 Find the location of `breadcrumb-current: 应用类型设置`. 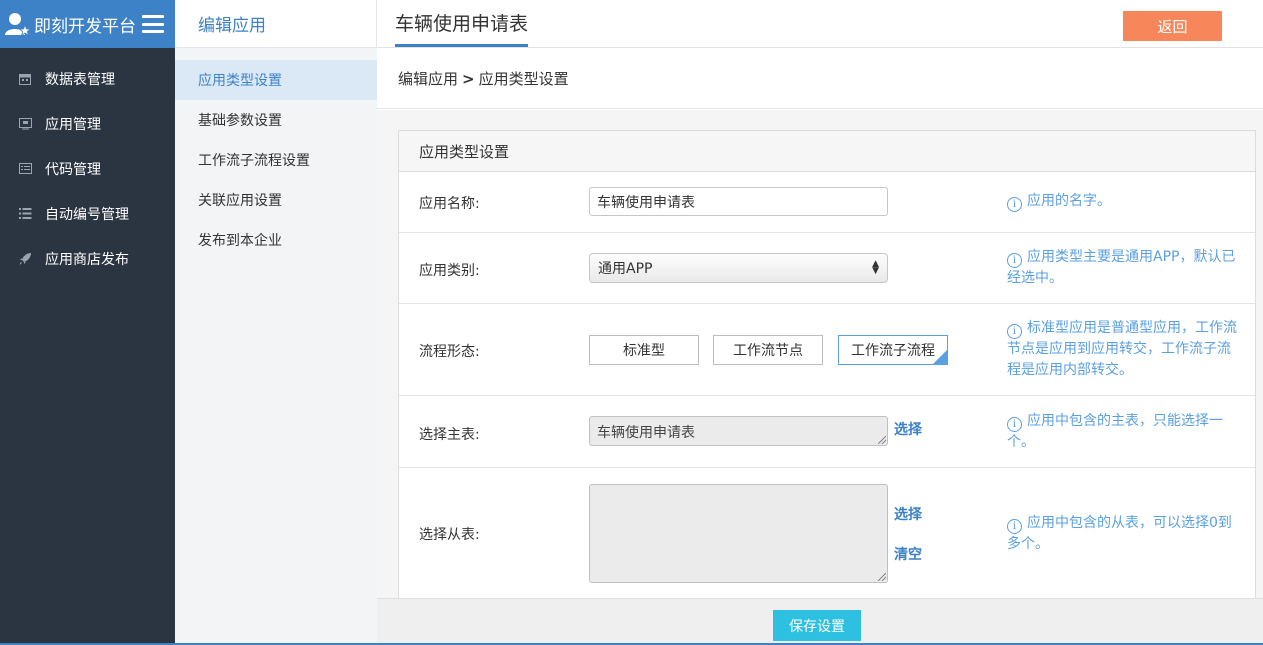

breadcrumb-current: 应用类型设置 is located at coordinates (523, 79).